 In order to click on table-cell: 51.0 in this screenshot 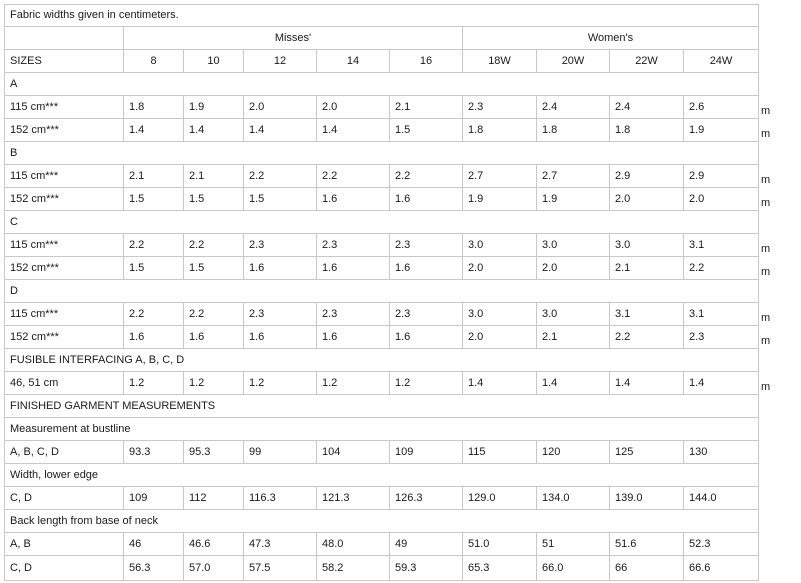, I will do `click(500, 544)`.